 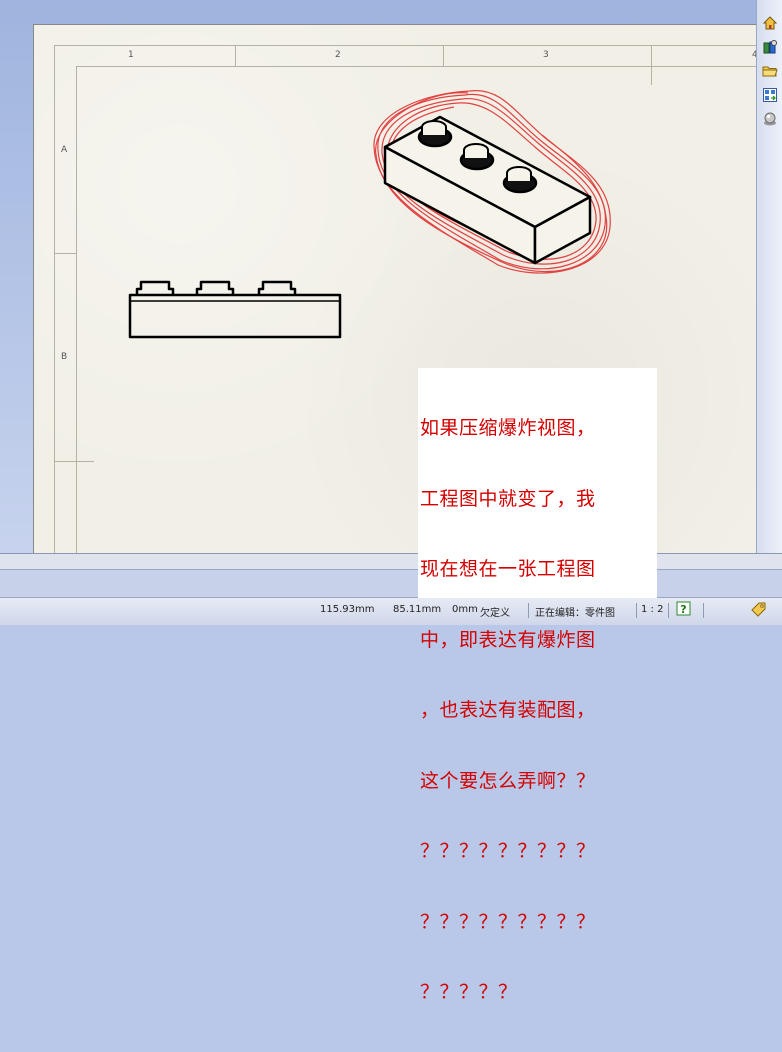 What do you see at coordinates (391, 561) in the screenshot?
I see `sheet-tab-bar` at bounding box center [391, 561].